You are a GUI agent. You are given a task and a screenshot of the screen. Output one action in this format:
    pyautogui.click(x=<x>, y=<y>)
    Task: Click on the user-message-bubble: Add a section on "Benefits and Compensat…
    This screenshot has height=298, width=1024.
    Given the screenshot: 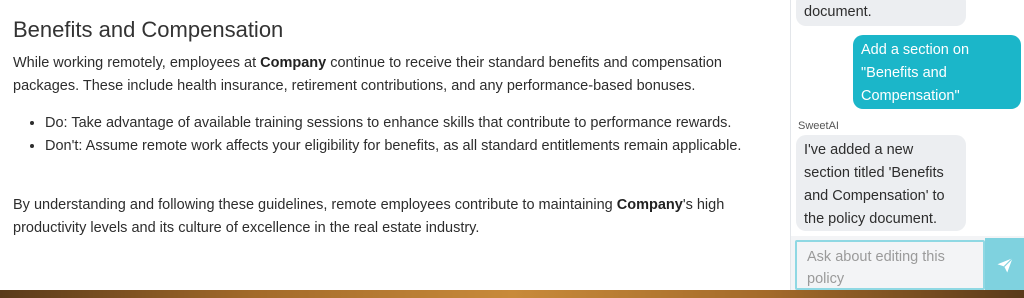 What is the action you would take?
    pyautogui.click(x=937, y=72)
    